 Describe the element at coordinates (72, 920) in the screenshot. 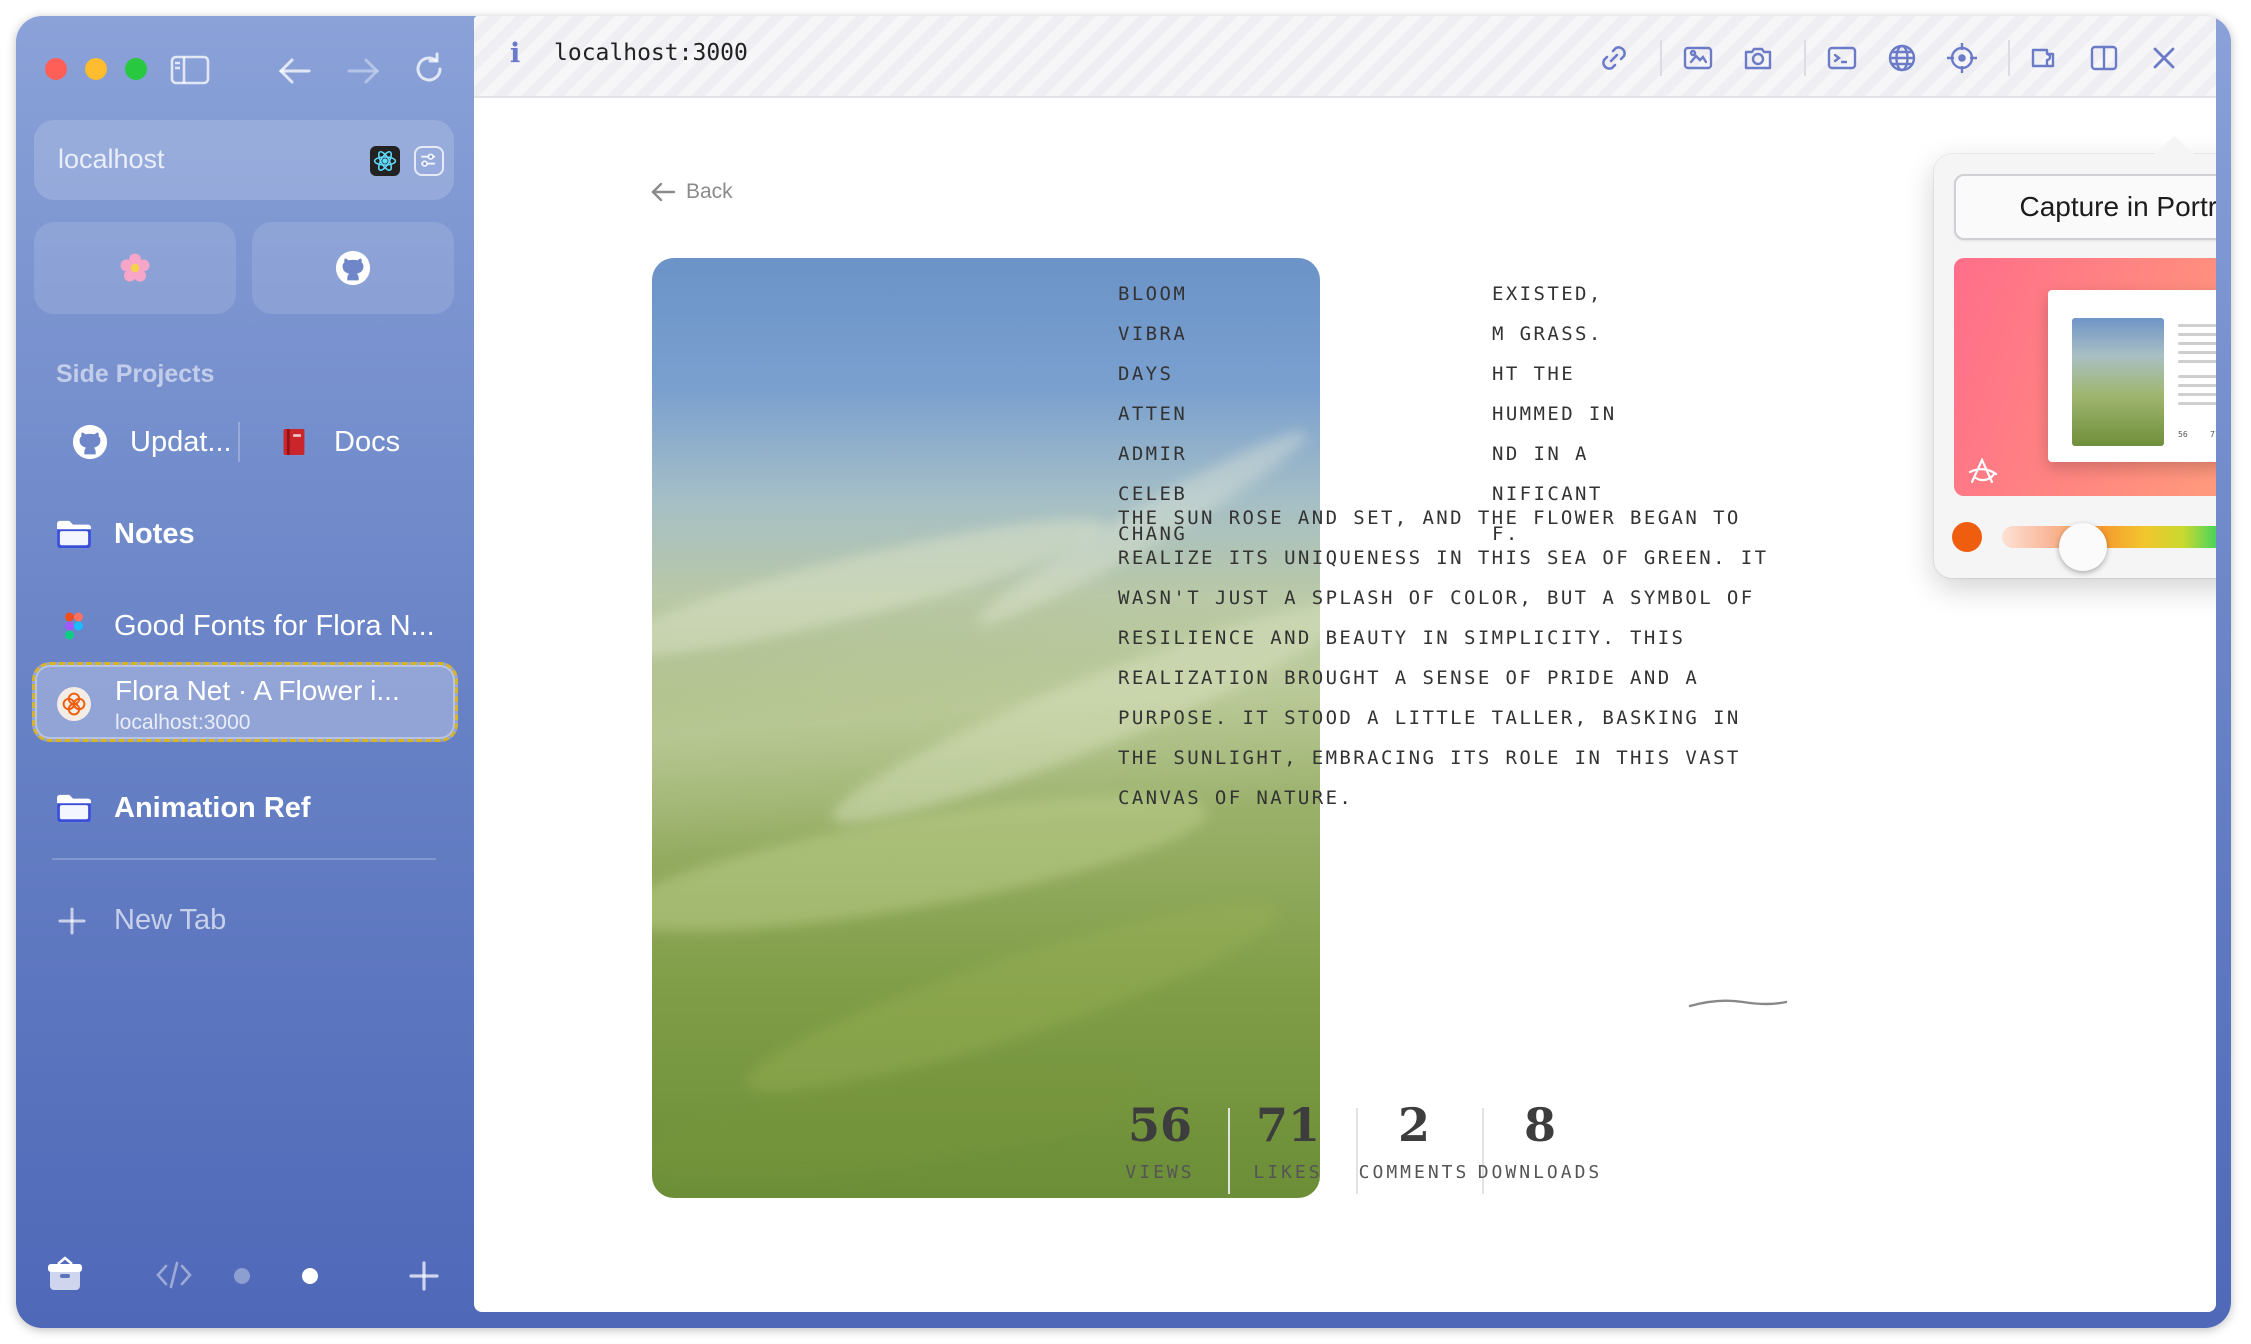

I see `plus-icon` at that location.